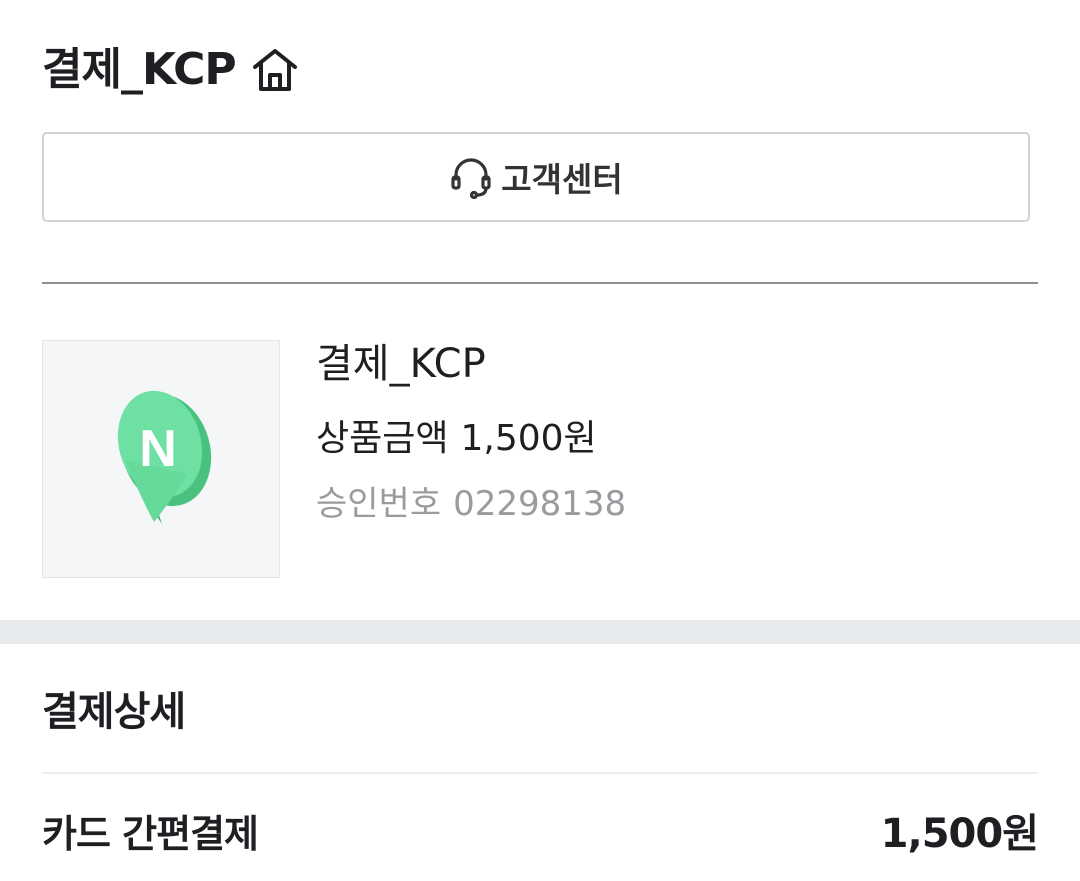  I want to click on approval-label: 승인번호, so click(379, 504).